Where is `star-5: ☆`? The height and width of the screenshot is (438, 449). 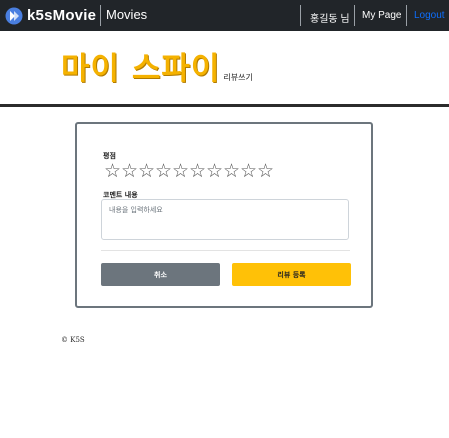
star-5: ☆ is located at coordinates (180, 171).